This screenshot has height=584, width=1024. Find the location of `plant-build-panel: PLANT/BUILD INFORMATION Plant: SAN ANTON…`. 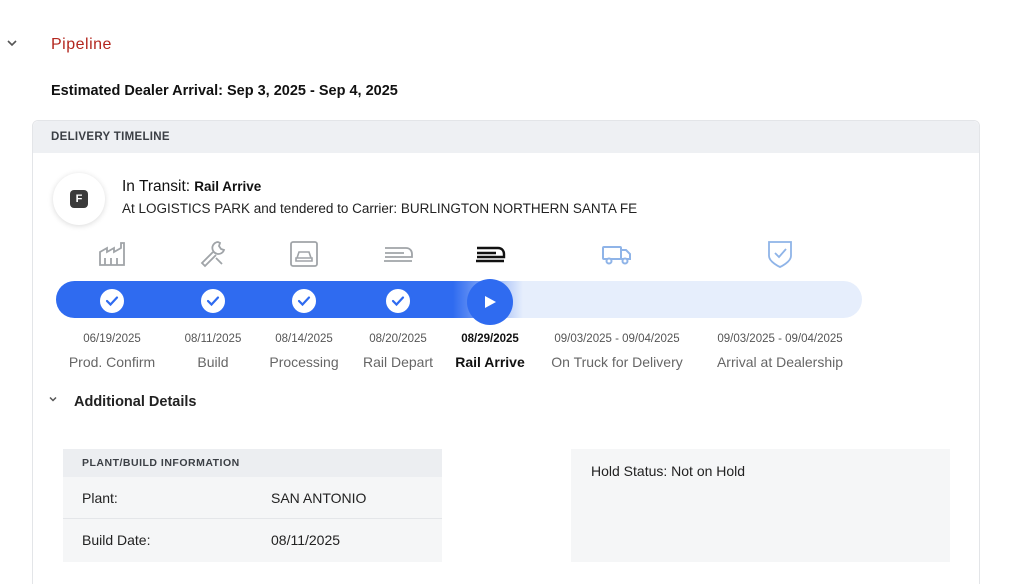

plant-build-panel: PLANT/BUILD INFORMATION Plant: SAN ANTON… is located at coordinates (252, 505).